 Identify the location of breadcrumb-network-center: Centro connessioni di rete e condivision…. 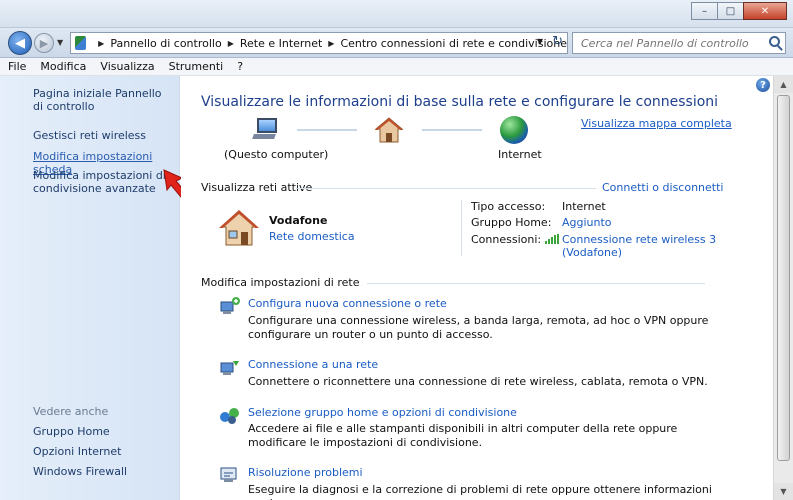
(453, 43).